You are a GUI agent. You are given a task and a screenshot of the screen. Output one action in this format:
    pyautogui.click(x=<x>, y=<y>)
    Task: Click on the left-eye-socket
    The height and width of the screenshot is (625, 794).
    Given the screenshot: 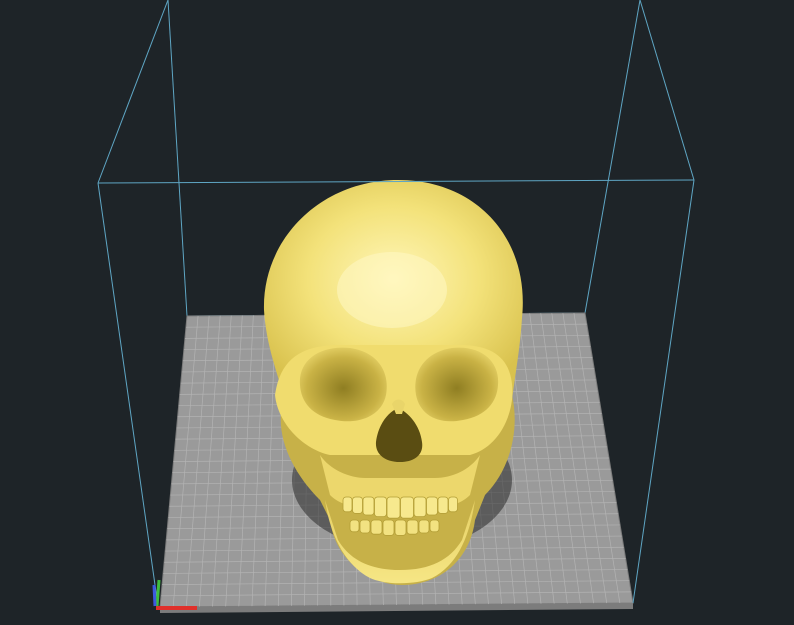 What is the action you would take?
    pyautogui.click(x=343, y=384)
    